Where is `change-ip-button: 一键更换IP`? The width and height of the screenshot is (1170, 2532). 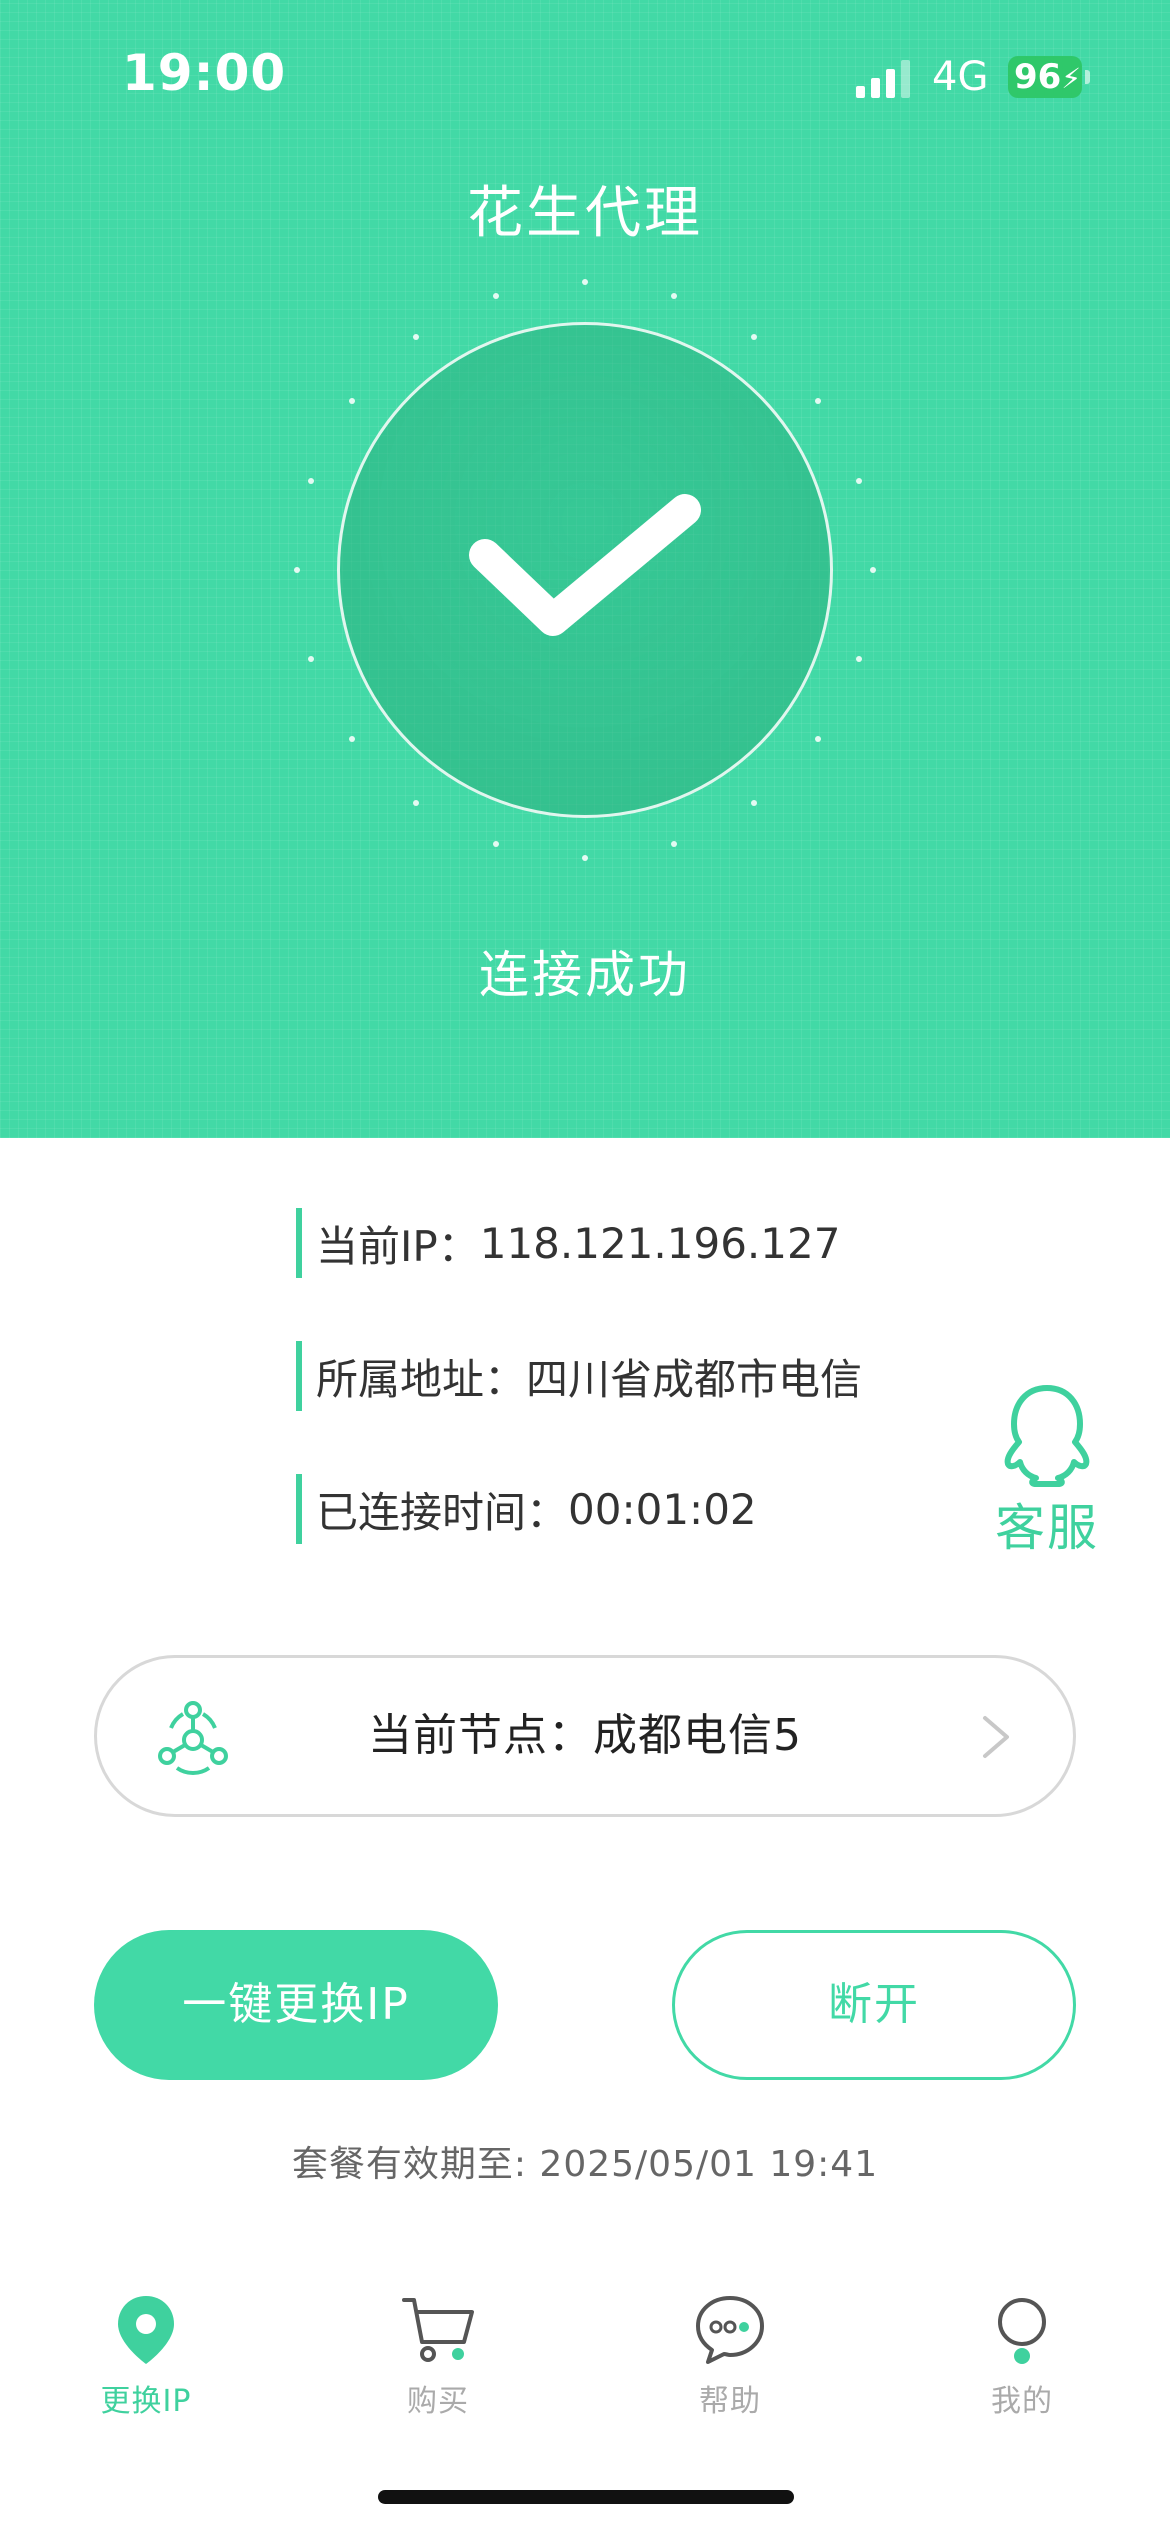 change-ip-button: 一键更换IP is located at coordinates (296, 2005).